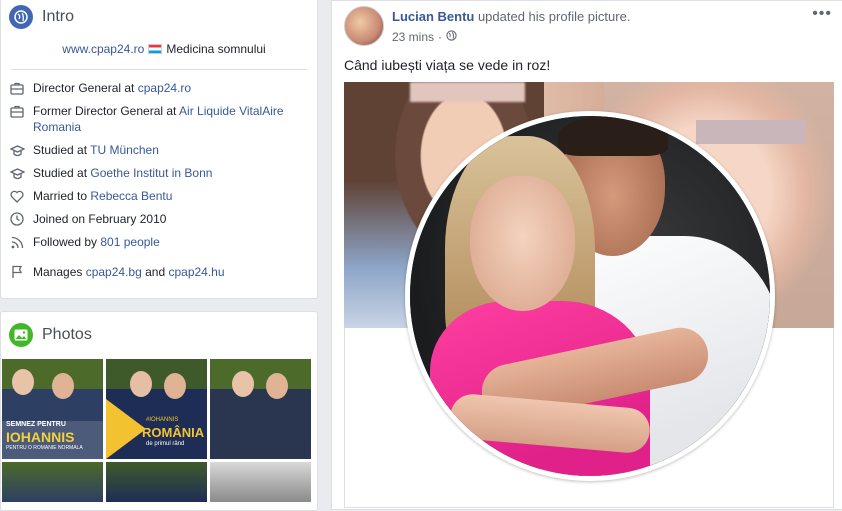 This screenshot has height=511, width=842. I want to click on post-text: Când iubești viața se vede in roz!, so click(447, 65).